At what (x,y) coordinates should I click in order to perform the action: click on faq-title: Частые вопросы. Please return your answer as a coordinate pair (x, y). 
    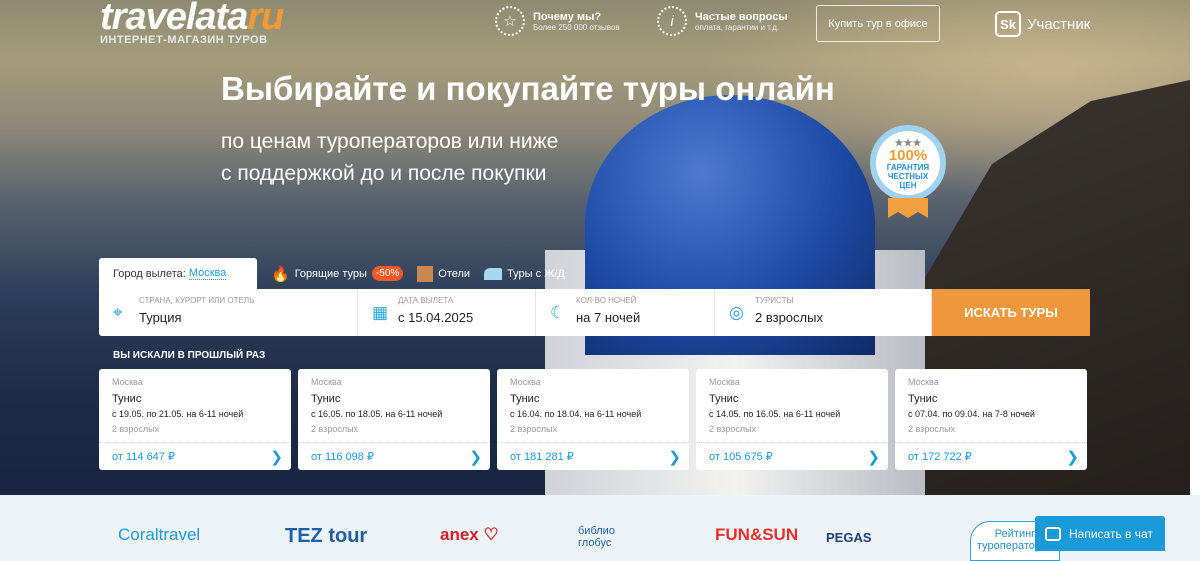
    Looking at the image, I should click on (741, 16).